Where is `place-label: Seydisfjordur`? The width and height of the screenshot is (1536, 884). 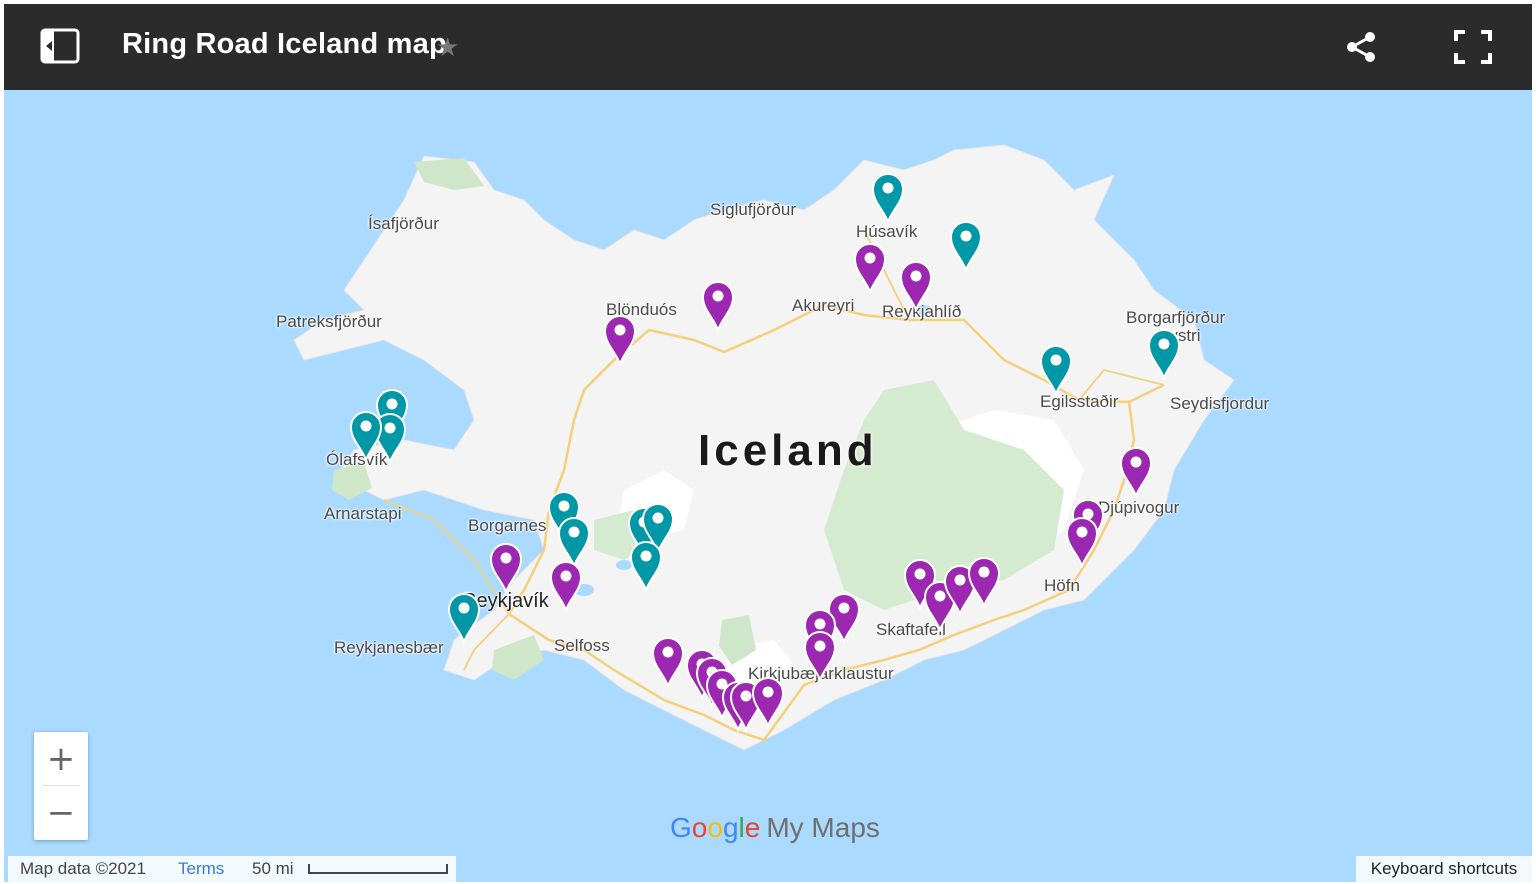
place-label: Seydisfjordur is located at coordinates (1220, 403).